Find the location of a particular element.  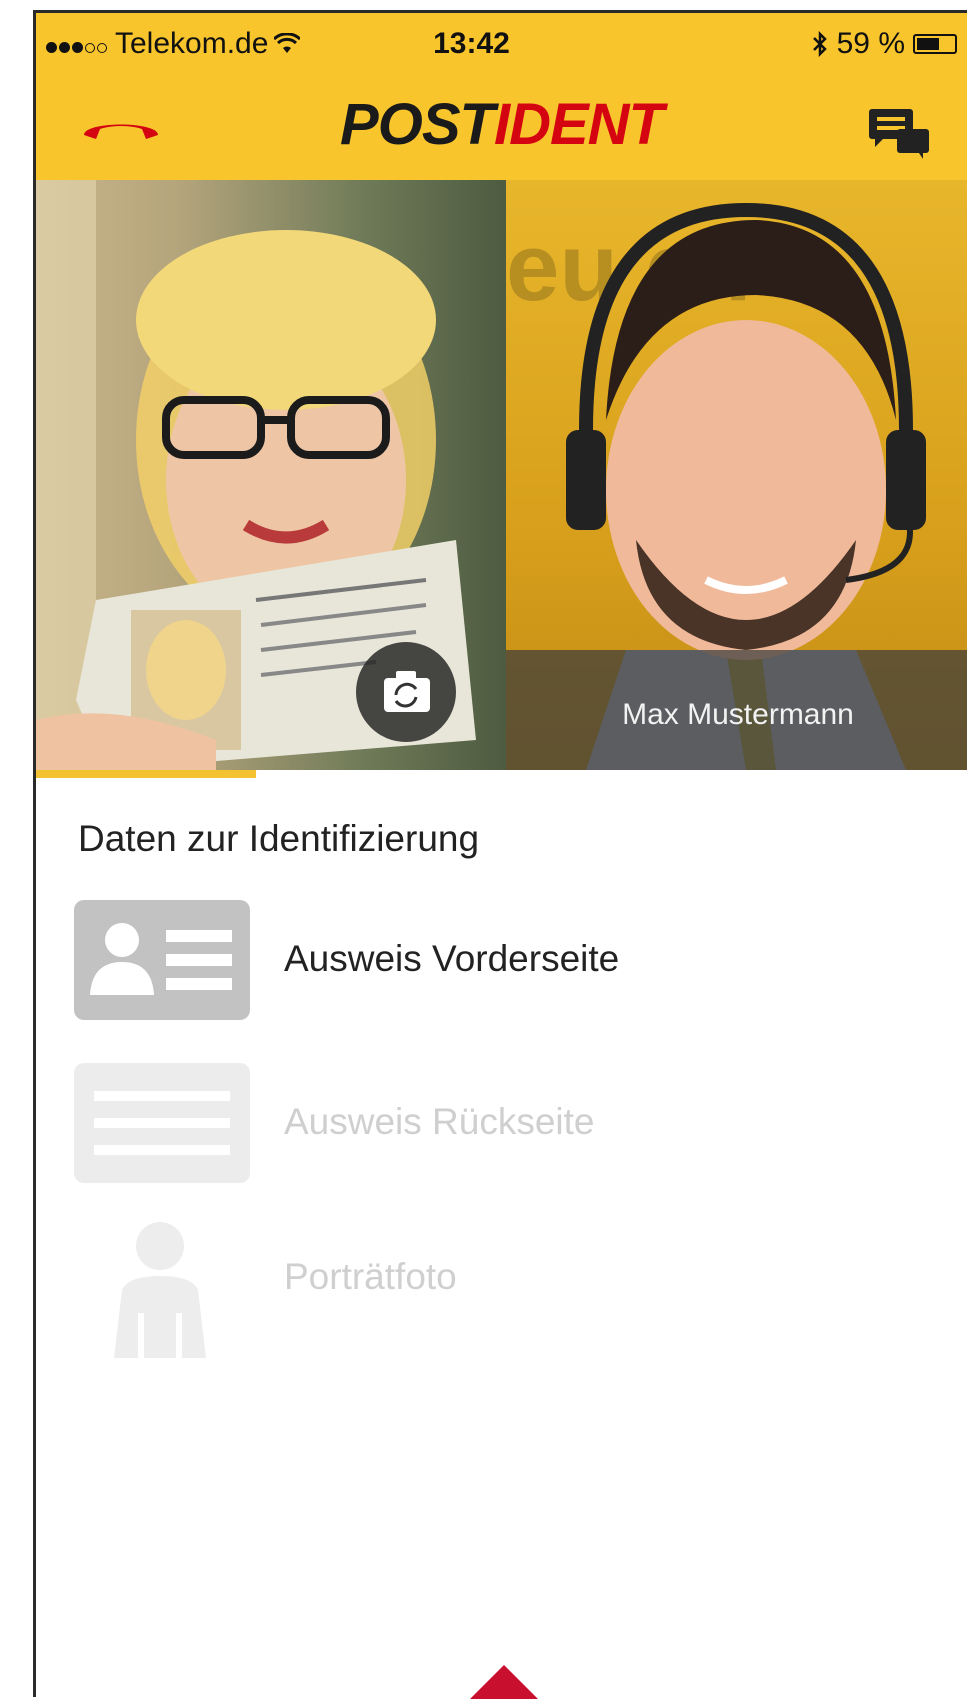

battery-percent: 59 % is located at coordinates (870, 43).